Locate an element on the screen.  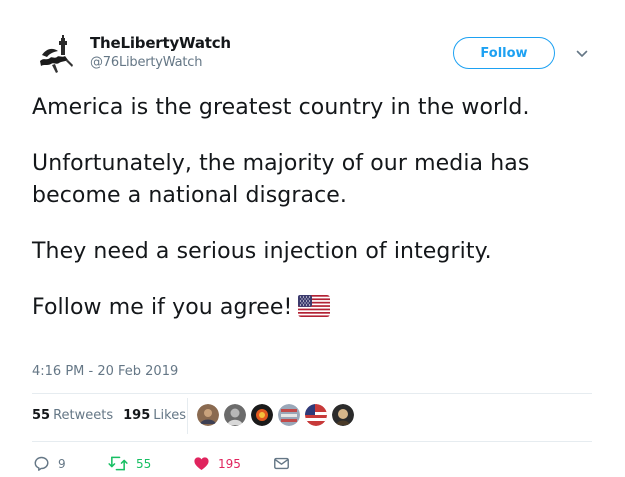
envelope-icon is located at coordinates (281, 463).